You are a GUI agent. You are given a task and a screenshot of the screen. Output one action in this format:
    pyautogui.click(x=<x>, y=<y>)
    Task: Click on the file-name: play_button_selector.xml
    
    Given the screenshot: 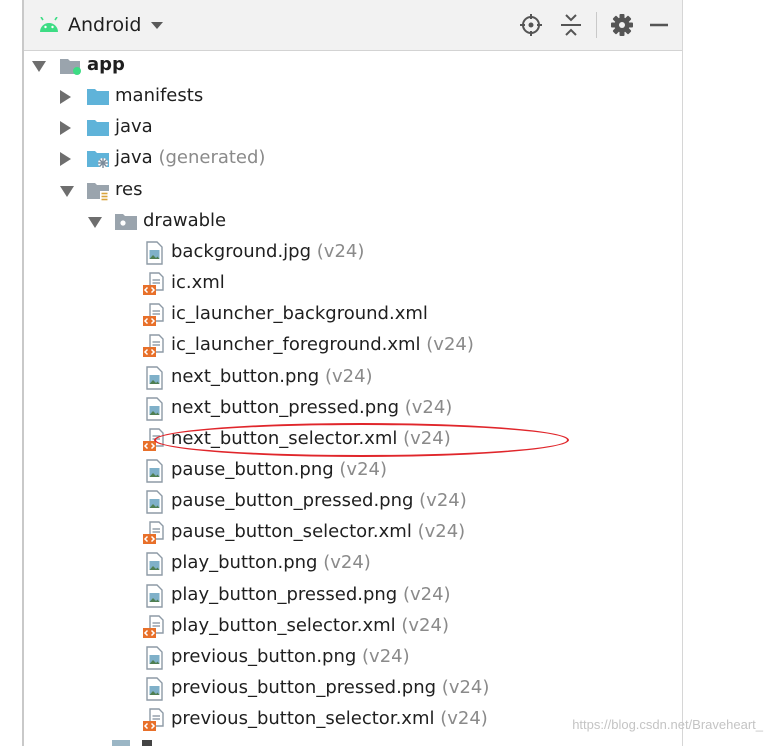 What is the action you would take?
    pyautogui.click(x=283, y=625)
    